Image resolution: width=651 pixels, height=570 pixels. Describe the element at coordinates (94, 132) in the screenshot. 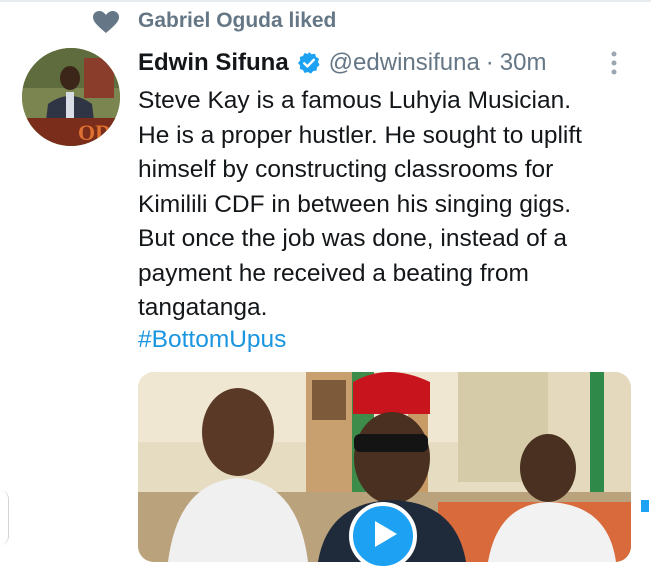

I see `avatar-overlay-text: OD` at that location.